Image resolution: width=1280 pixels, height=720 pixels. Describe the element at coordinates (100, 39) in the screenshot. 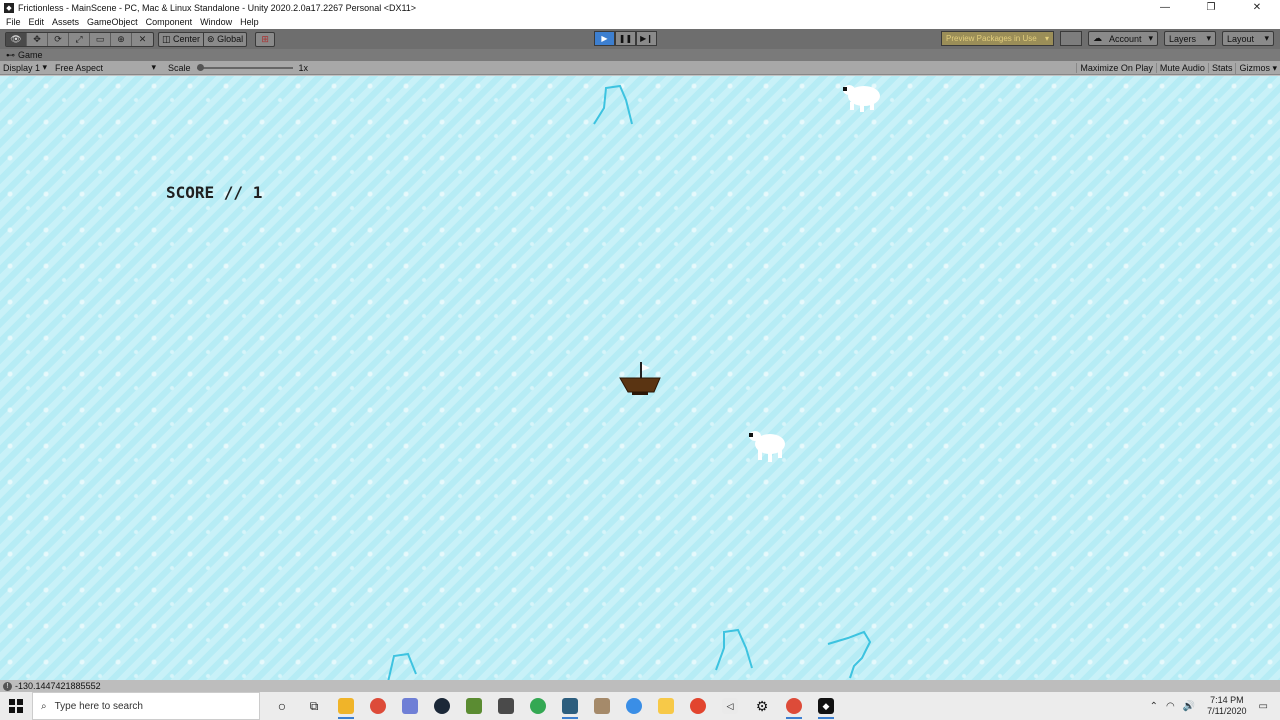

I see `rect-tool-icon: ▭` at that location.